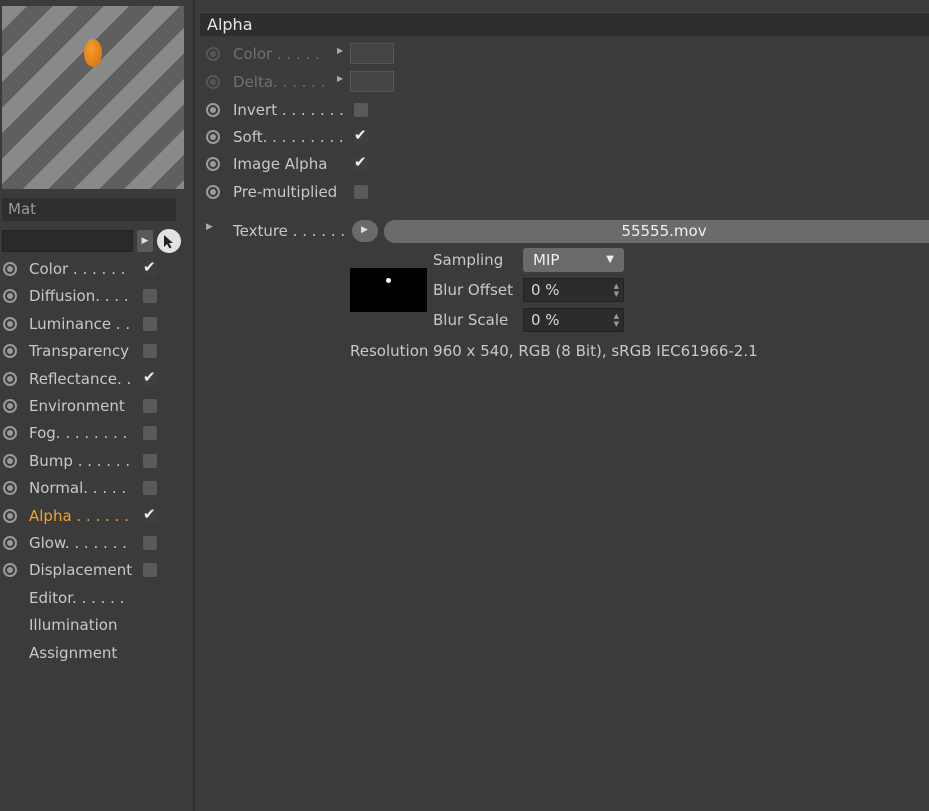 Image resolution: width=929 pixels, height=811 pixels. Describe the element at coordinates (573, 320) in the screenshot. I see `blur-scale-field: 0 % ▲ ▼` at that location.